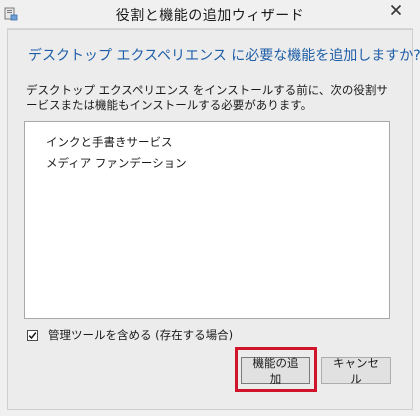 Image resolution: width=420 pixels, height=416 pixels. What do you see at coordinates (116, 163) in the screenshot?
I see `list-item: メディア ファンデーション` at bounding box center [116, 163].